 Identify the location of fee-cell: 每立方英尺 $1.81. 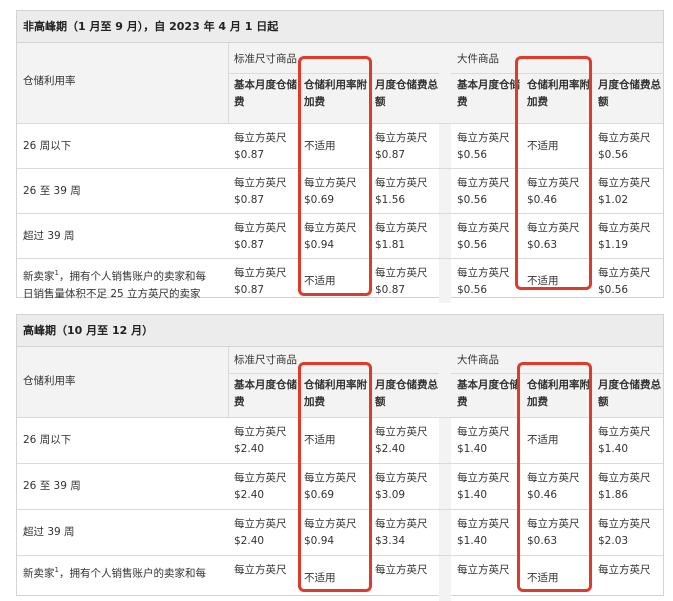
(401, 236).